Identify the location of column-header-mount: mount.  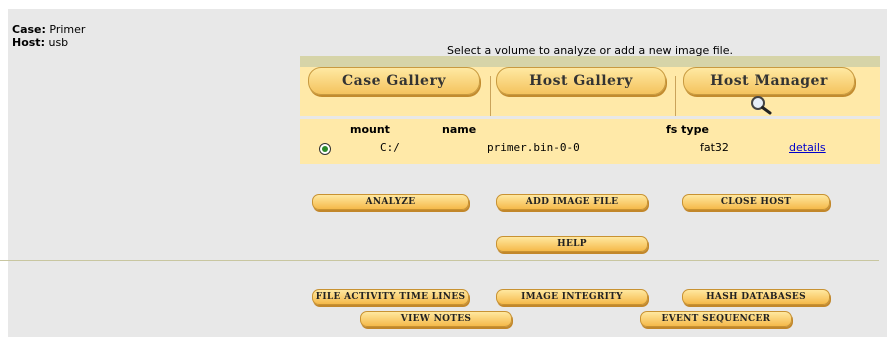
(370, 129).